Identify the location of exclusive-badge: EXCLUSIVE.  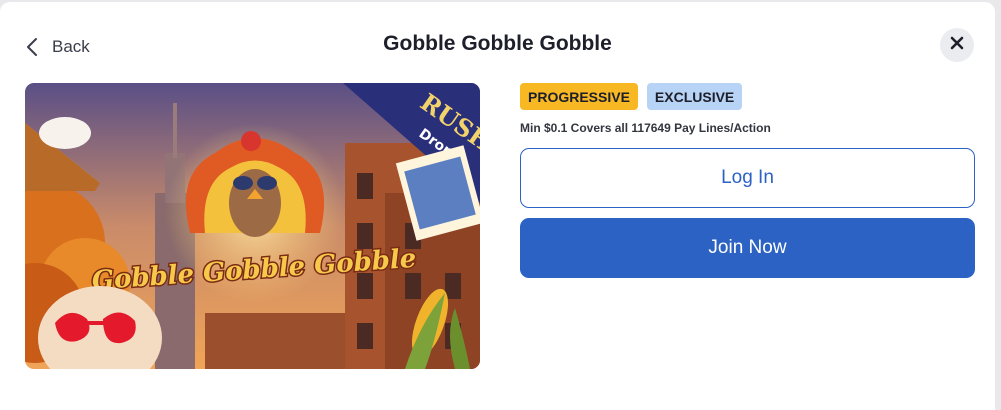
(694, 96).